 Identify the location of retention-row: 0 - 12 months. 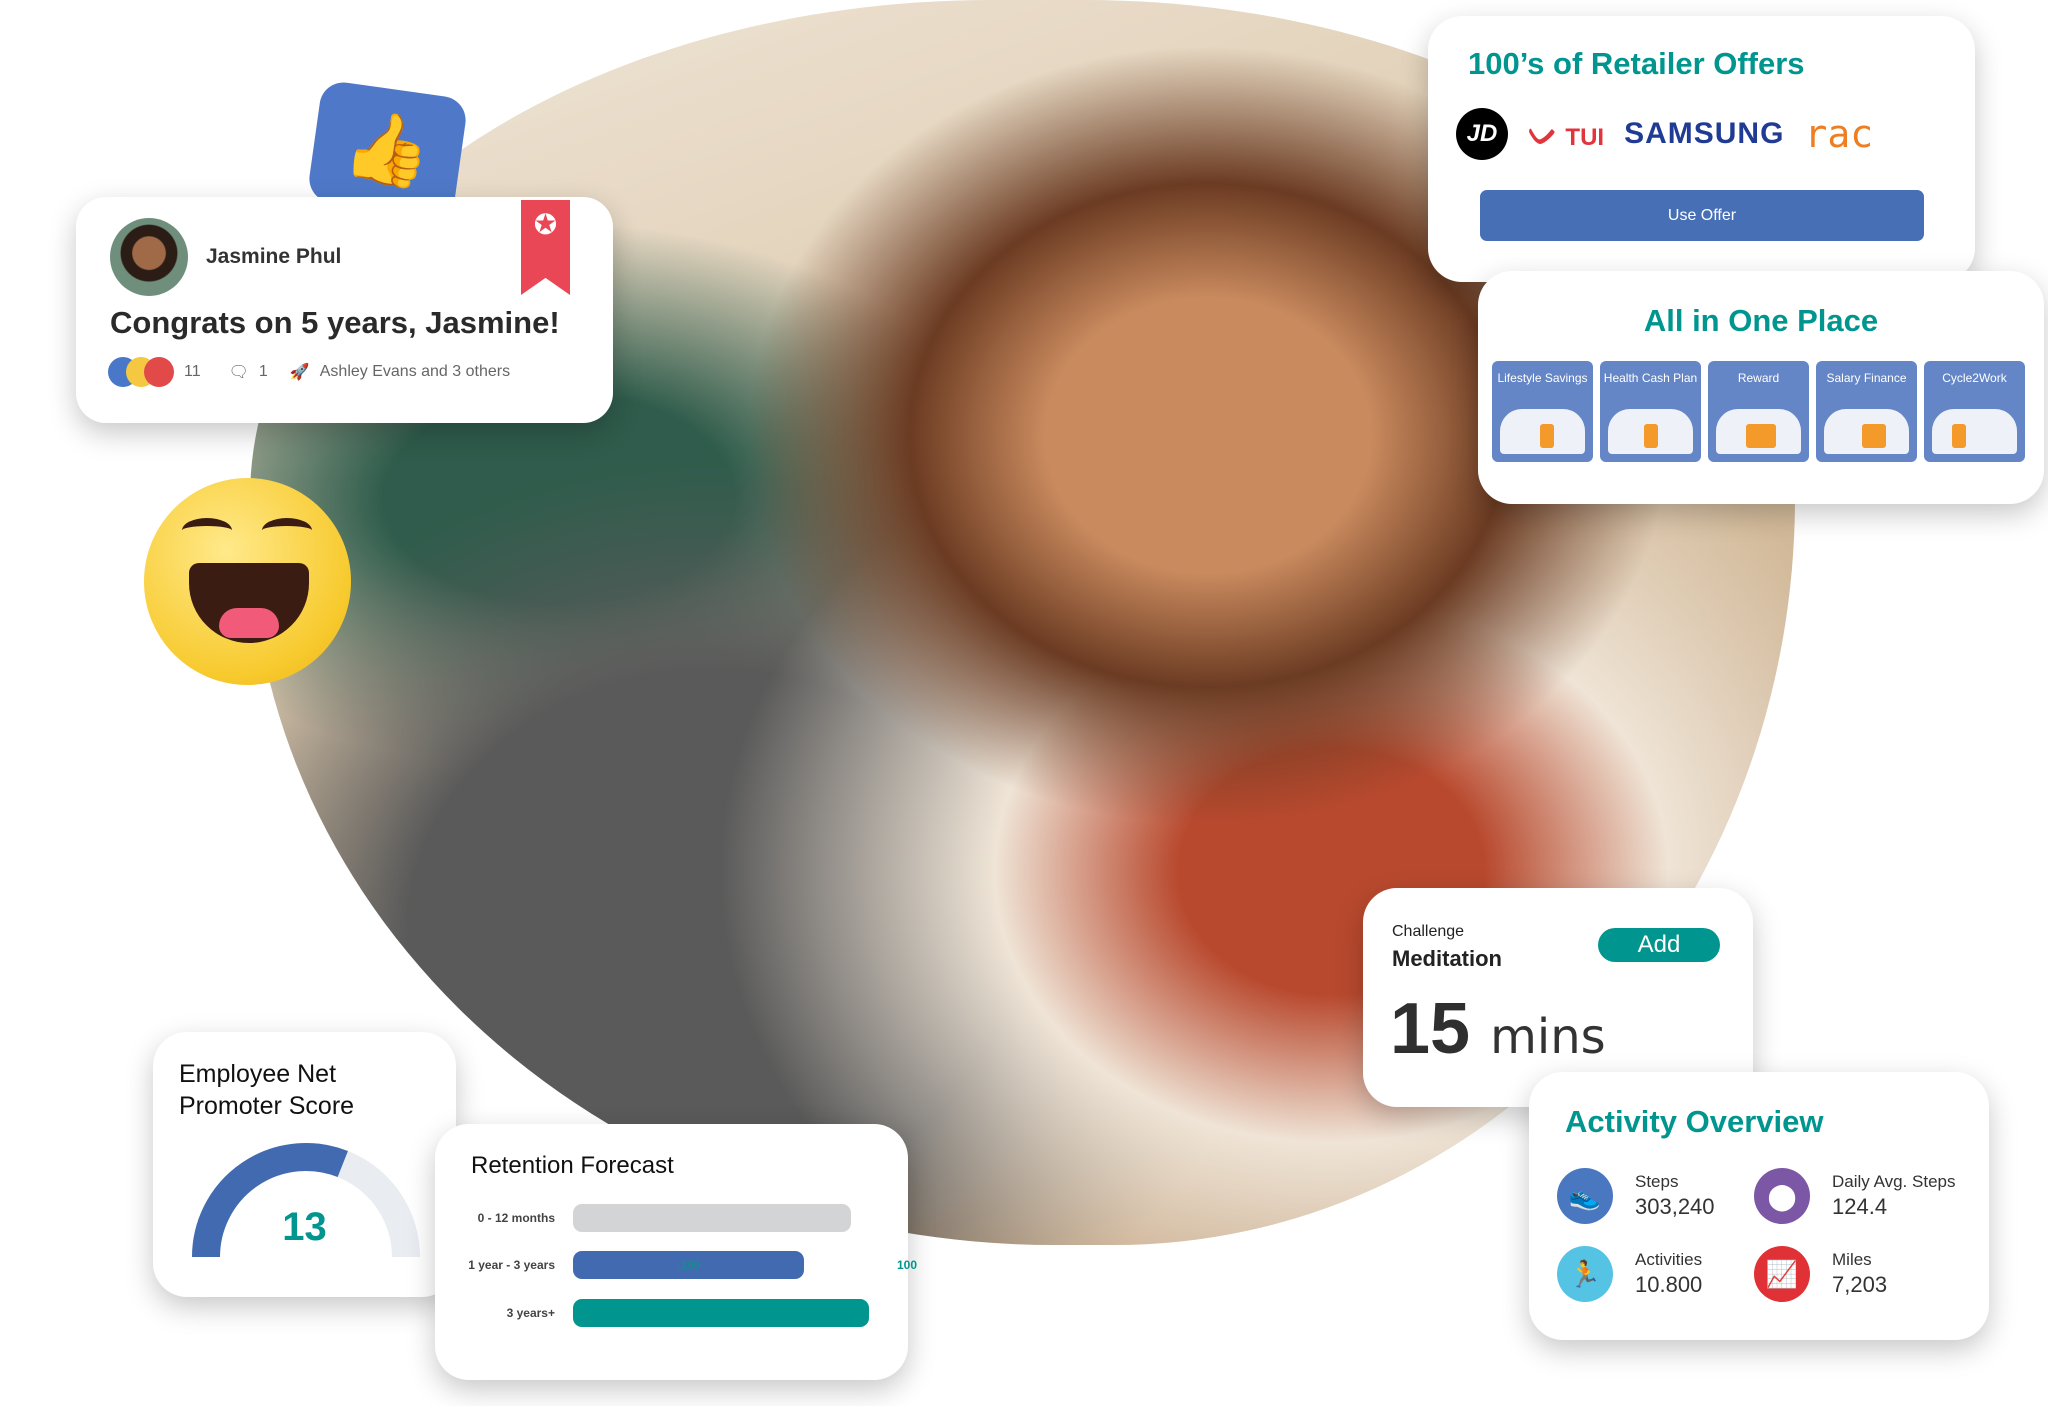
(671, 1218).